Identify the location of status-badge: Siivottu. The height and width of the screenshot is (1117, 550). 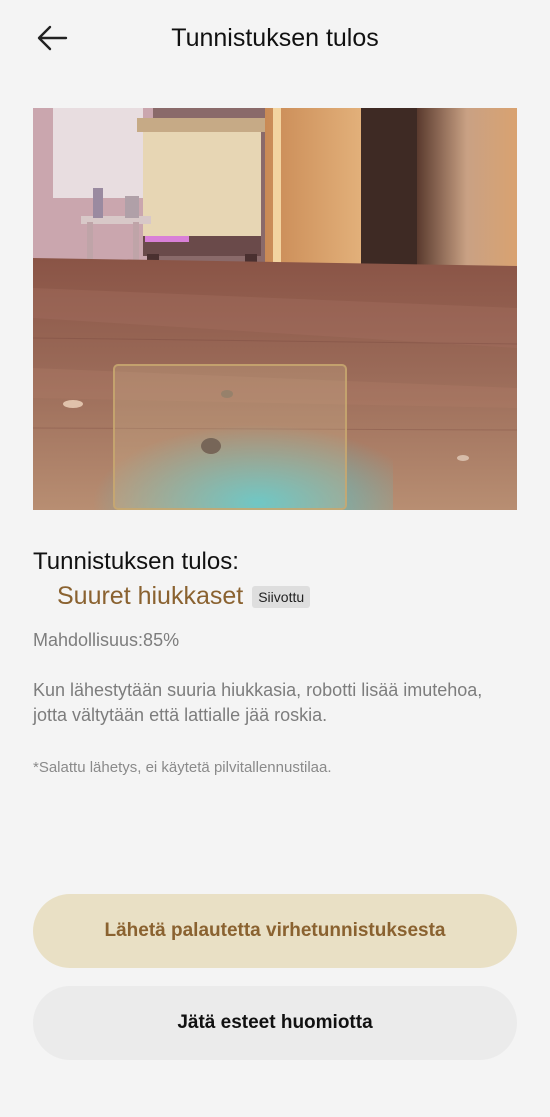
(281, 596).